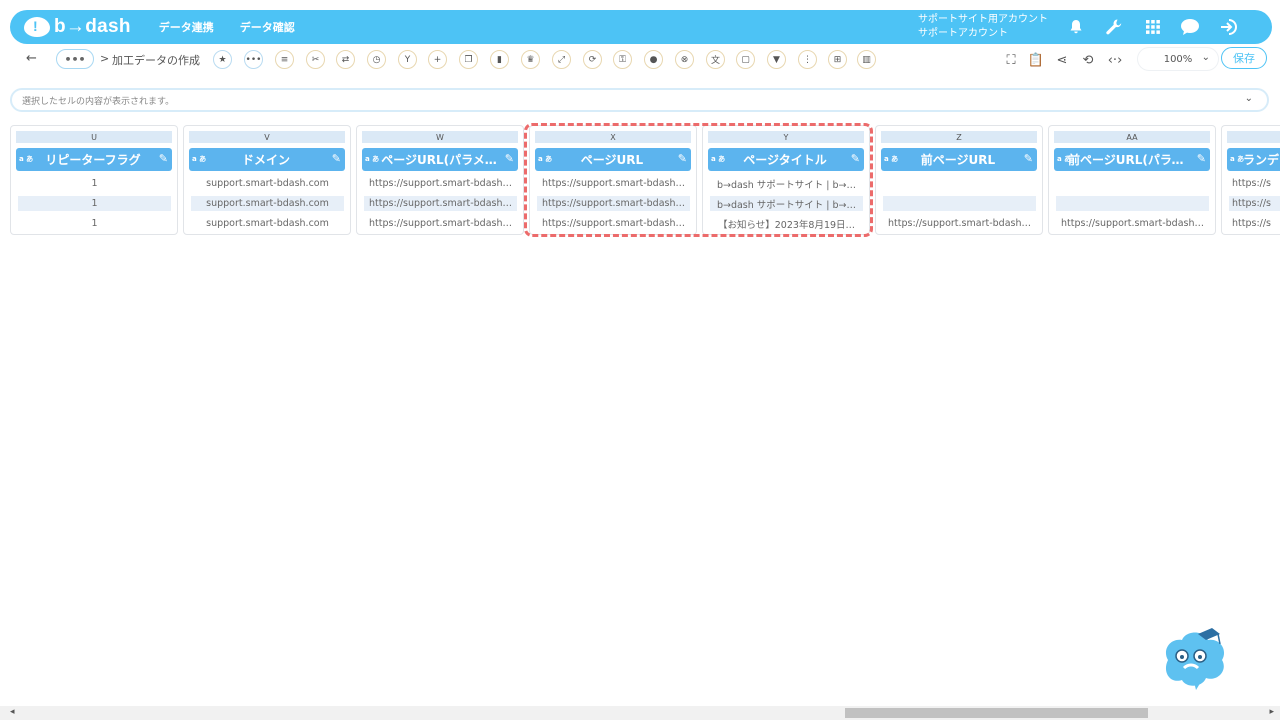  Describe the element at coordinates (1190, 27) in the screenshot. I see `chat-icon` at that location.